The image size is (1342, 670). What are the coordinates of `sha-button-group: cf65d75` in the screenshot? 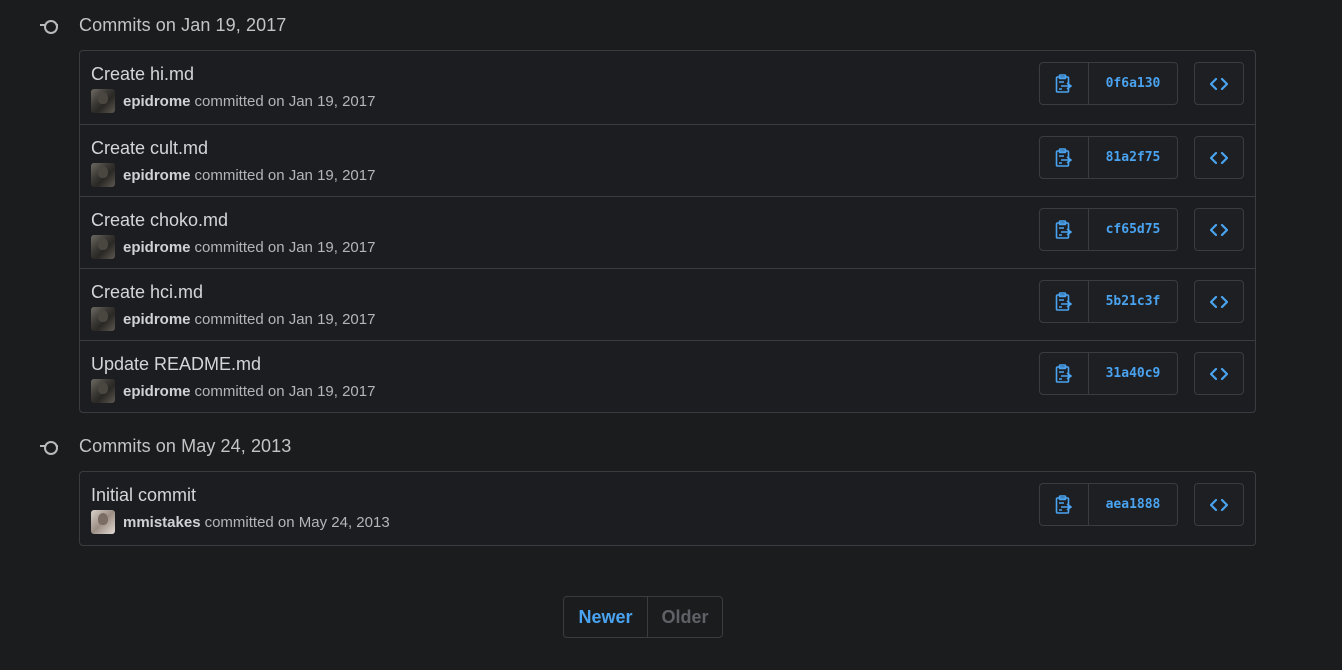 It's located at (1108, 229).